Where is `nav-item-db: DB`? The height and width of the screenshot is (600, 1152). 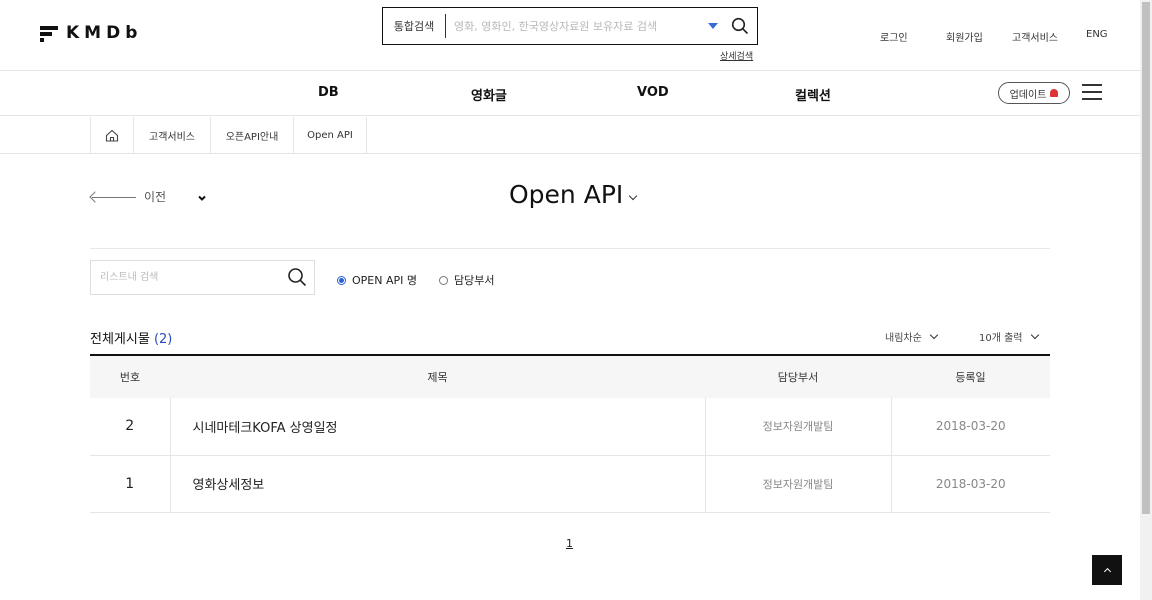 nav-item-db: DB is located at coordinates (328, 92).